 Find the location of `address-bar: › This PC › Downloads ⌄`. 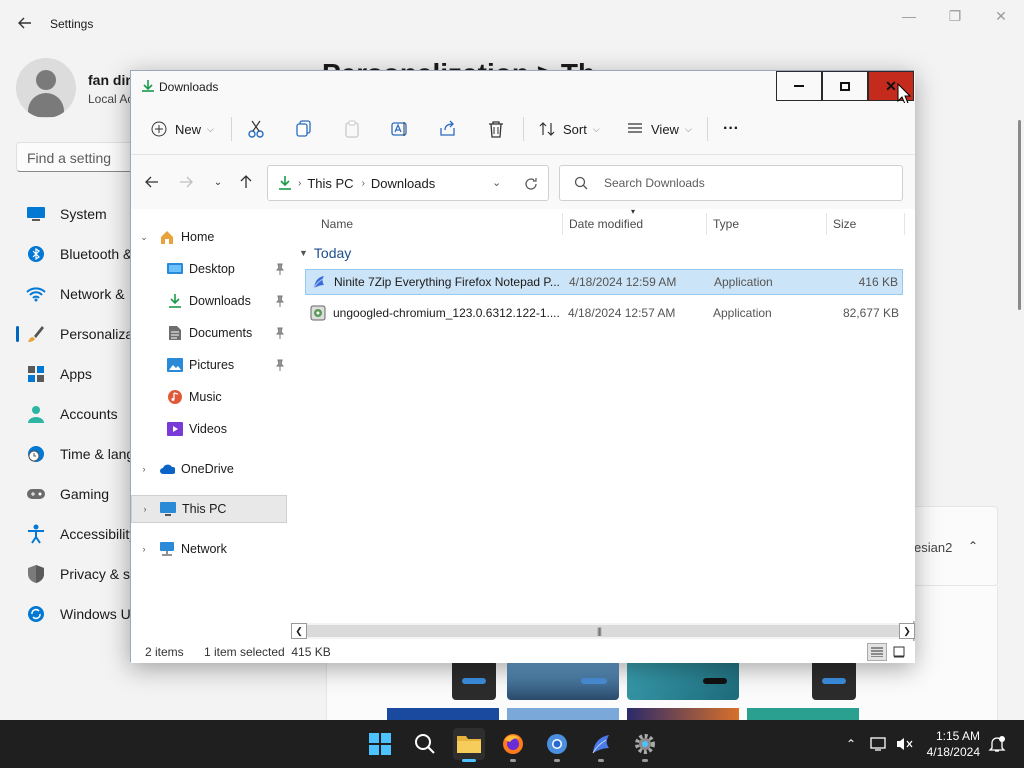

address-bar: › This PC › Downloads ⌄ is located at coordinates (408, 183).